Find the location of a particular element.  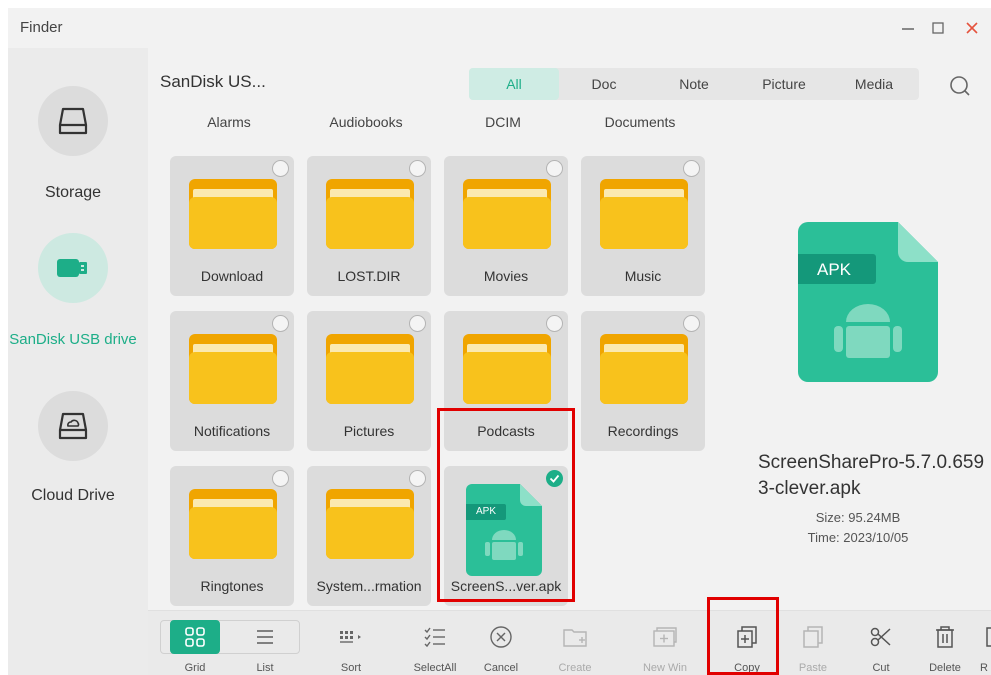

minimize-button is located at coordinates (908, 28).